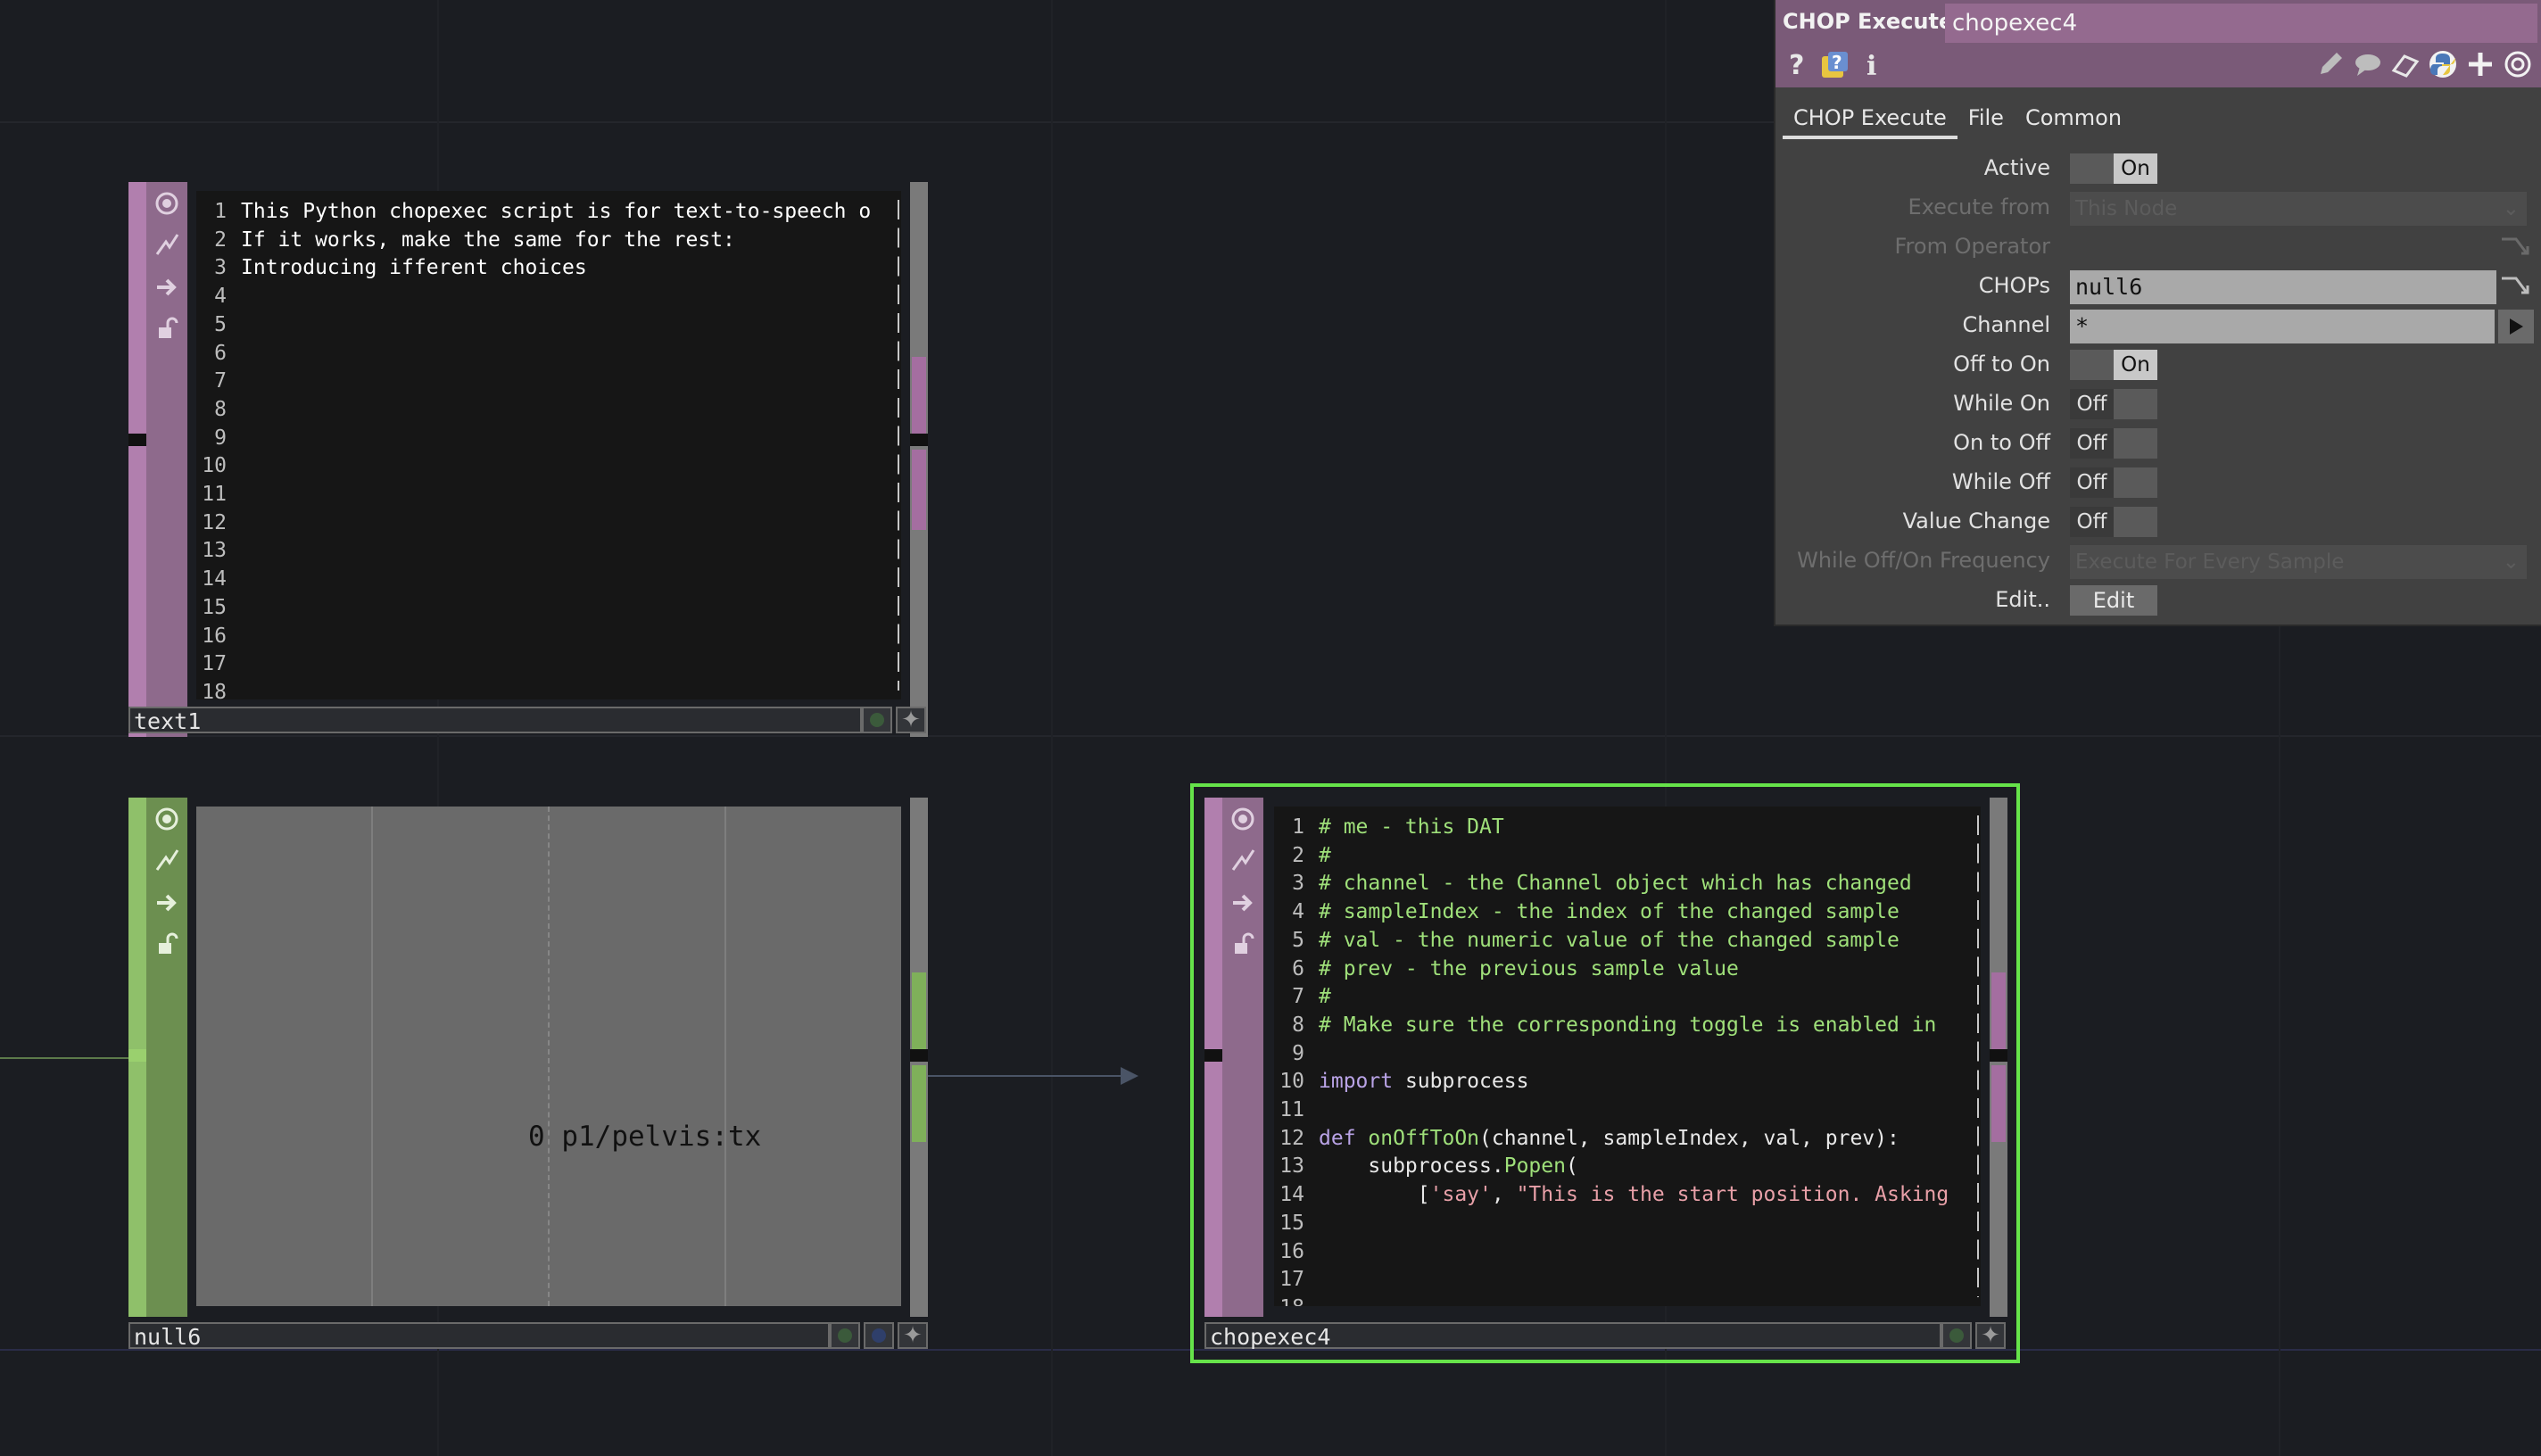  What do you see at coordinates (214, 449) in the screenshot?
I see `line-number-gutter: 123456789101112131415161718` at bounding box center [214, 449].